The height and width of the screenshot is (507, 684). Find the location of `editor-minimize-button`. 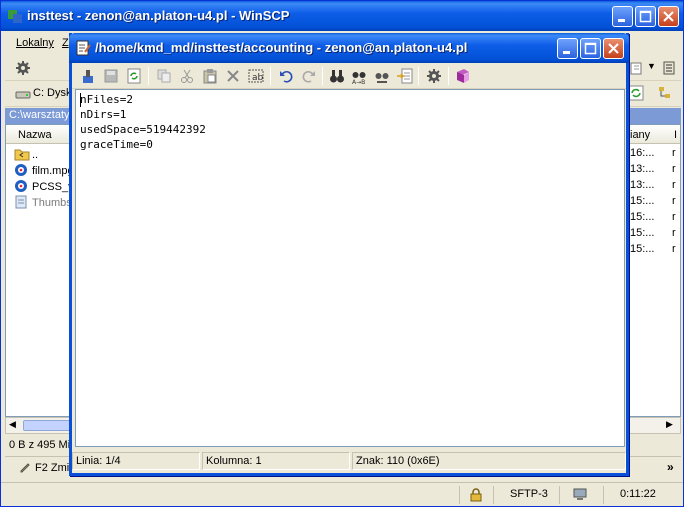

editor-minimize-button is located at coordinates (567, 48).